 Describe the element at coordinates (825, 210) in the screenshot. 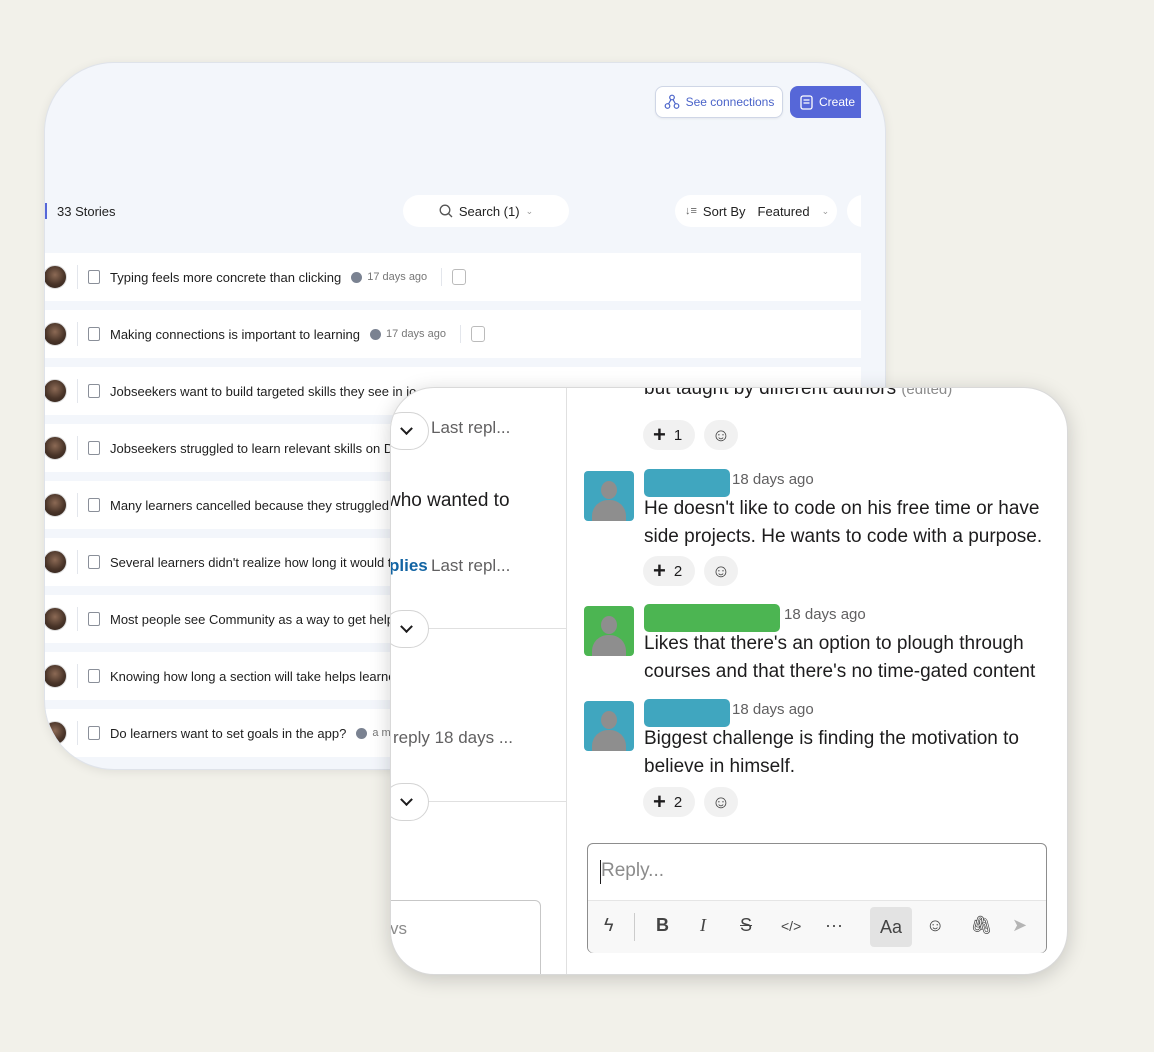

I see `chevron-down-icon: ⌄` at that location.